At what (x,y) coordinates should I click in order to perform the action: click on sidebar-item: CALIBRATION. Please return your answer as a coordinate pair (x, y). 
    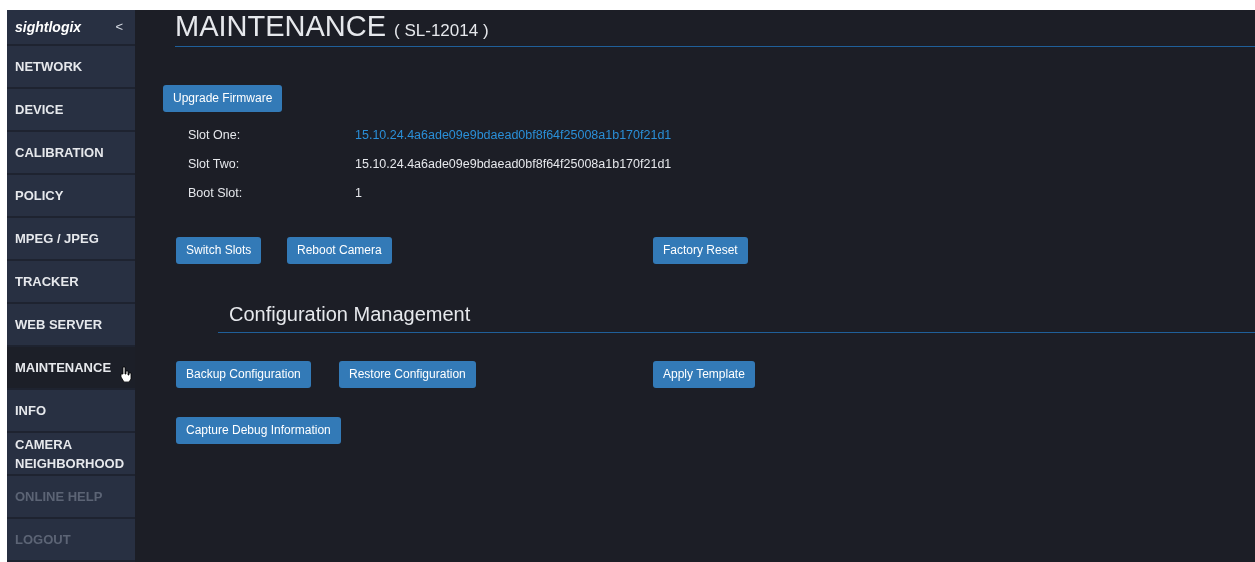
    Looking at the image, I should click on (71, 152).